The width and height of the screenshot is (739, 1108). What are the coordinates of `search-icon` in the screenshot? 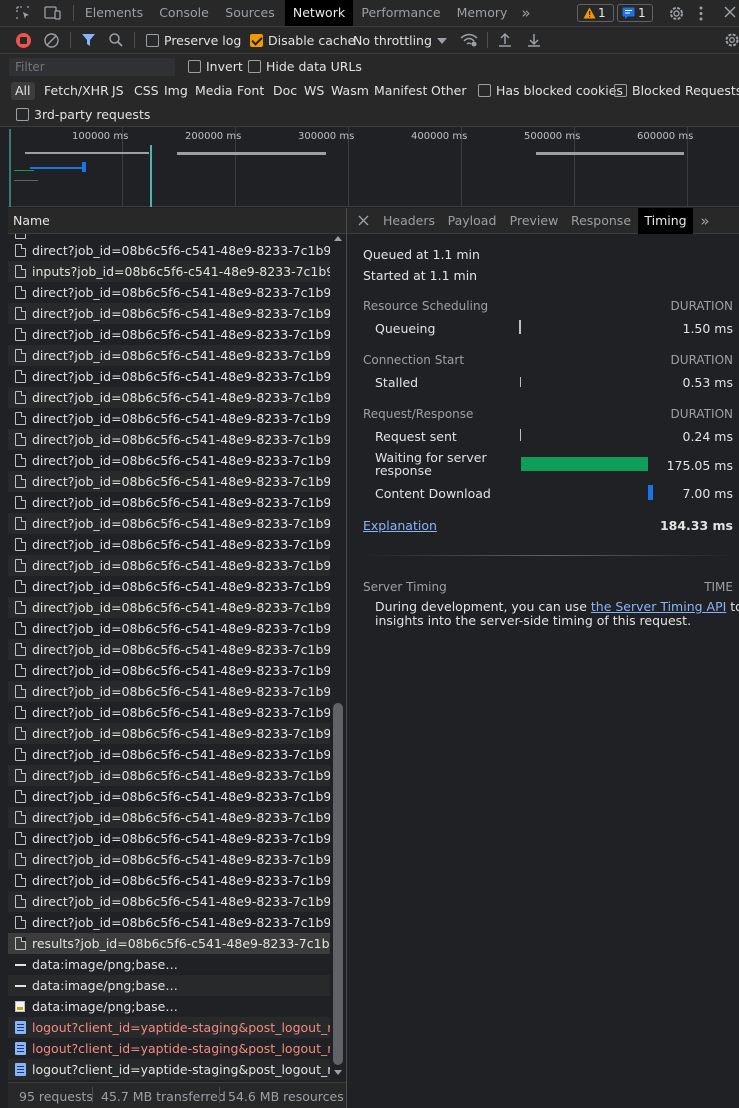 It's located at (116, 40).